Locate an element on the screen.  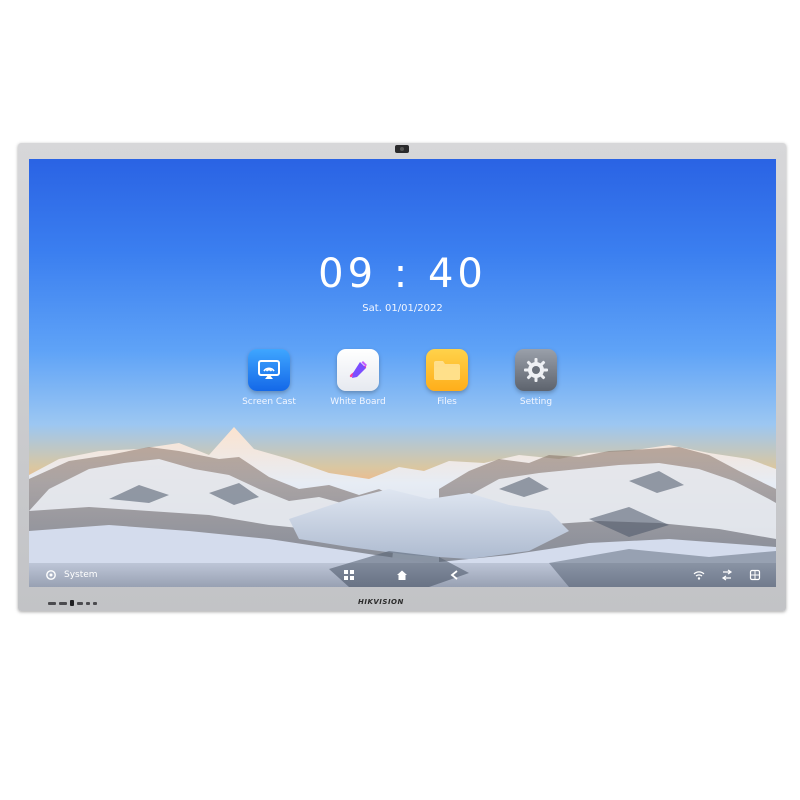
screen-cast-icon is located at coordinates (269, 370).